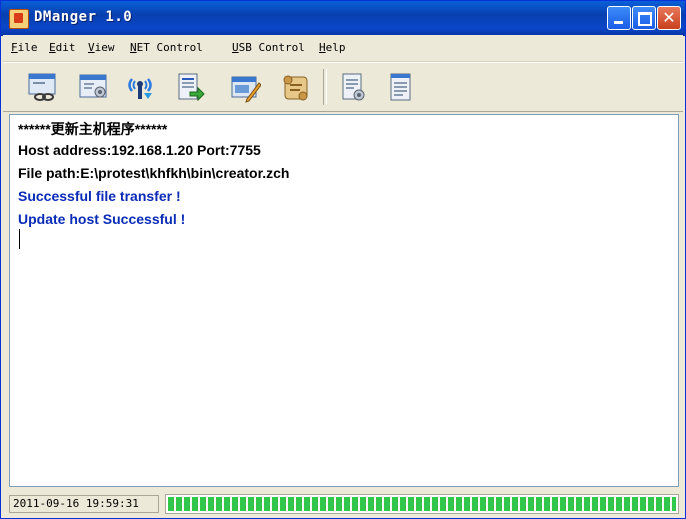  I want to click on toolbar-edit-button, so click(245, 87).